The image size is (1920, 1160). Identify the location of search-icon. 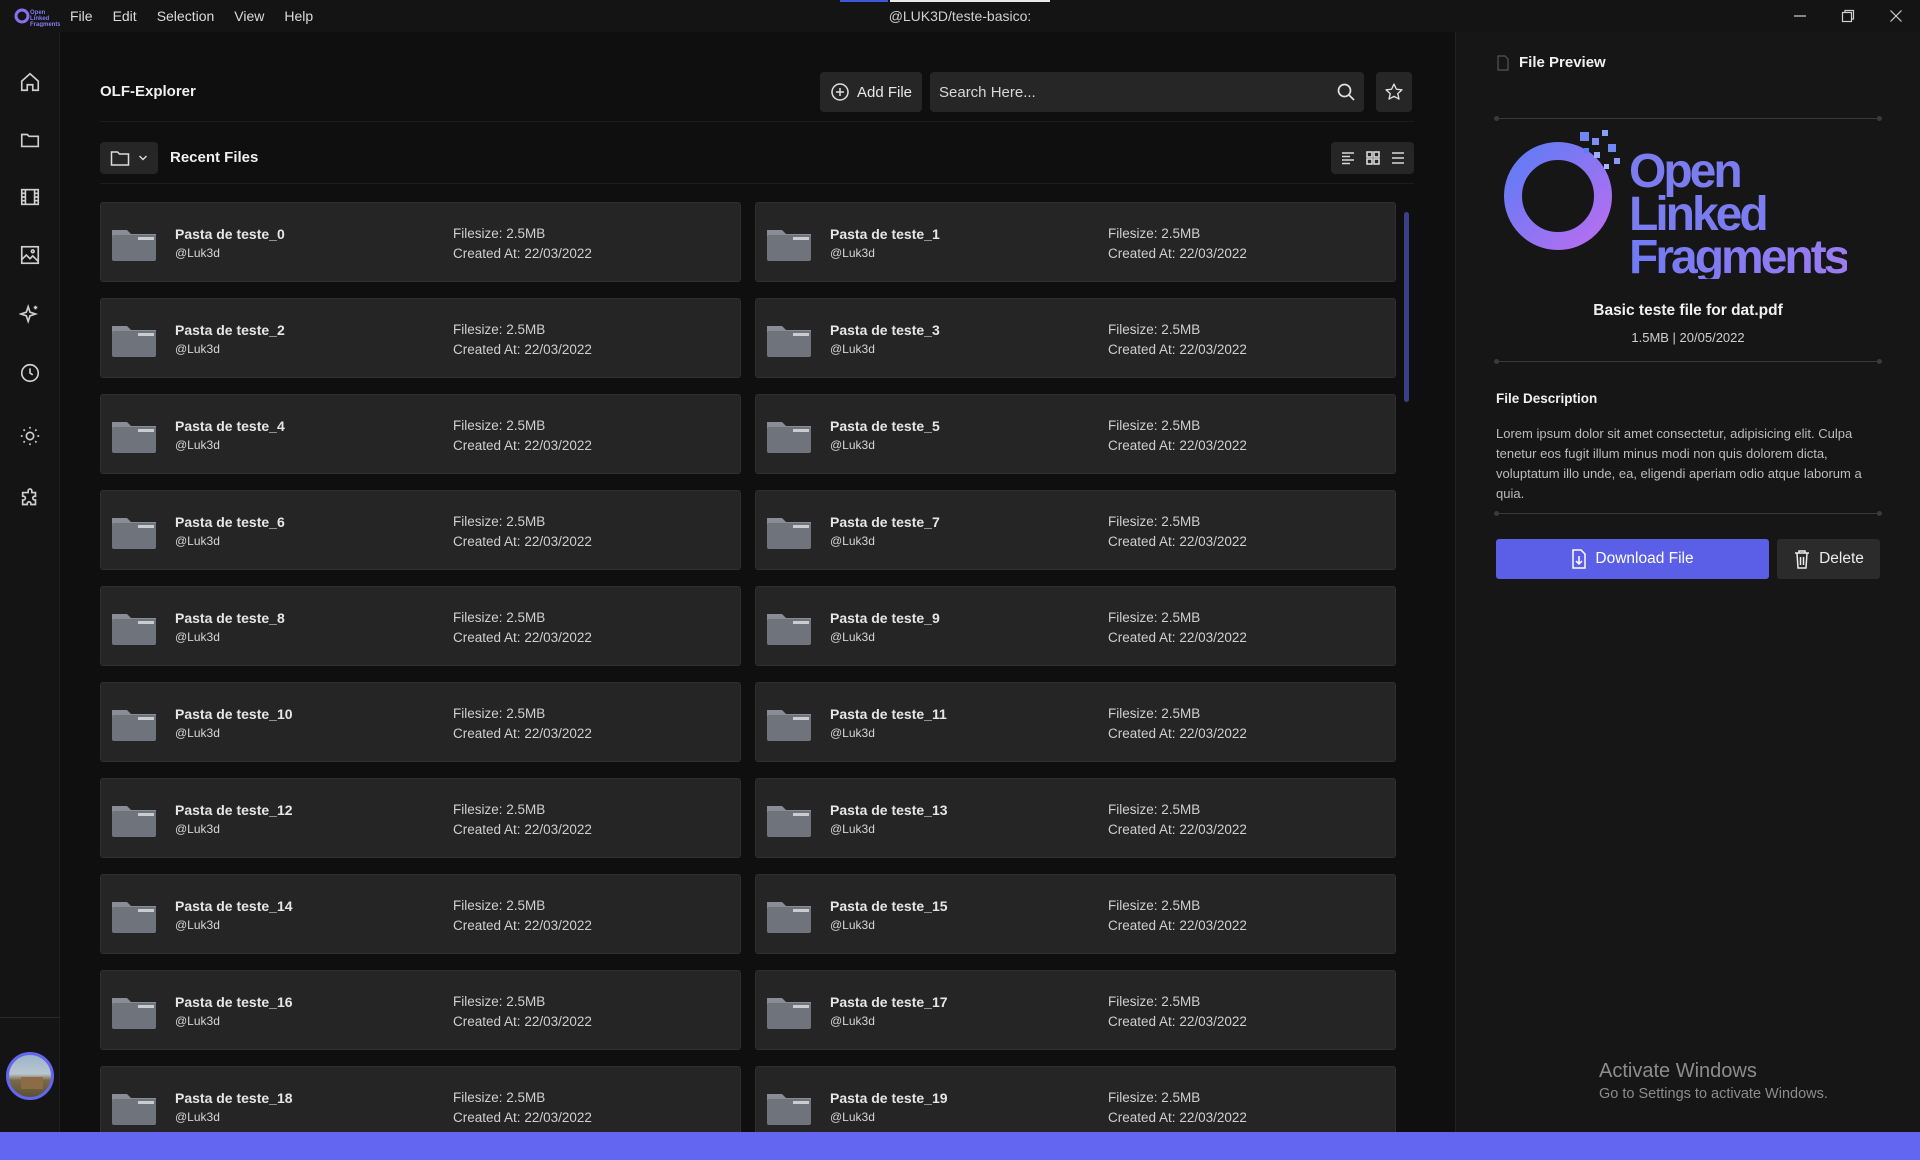
(1346, 92).